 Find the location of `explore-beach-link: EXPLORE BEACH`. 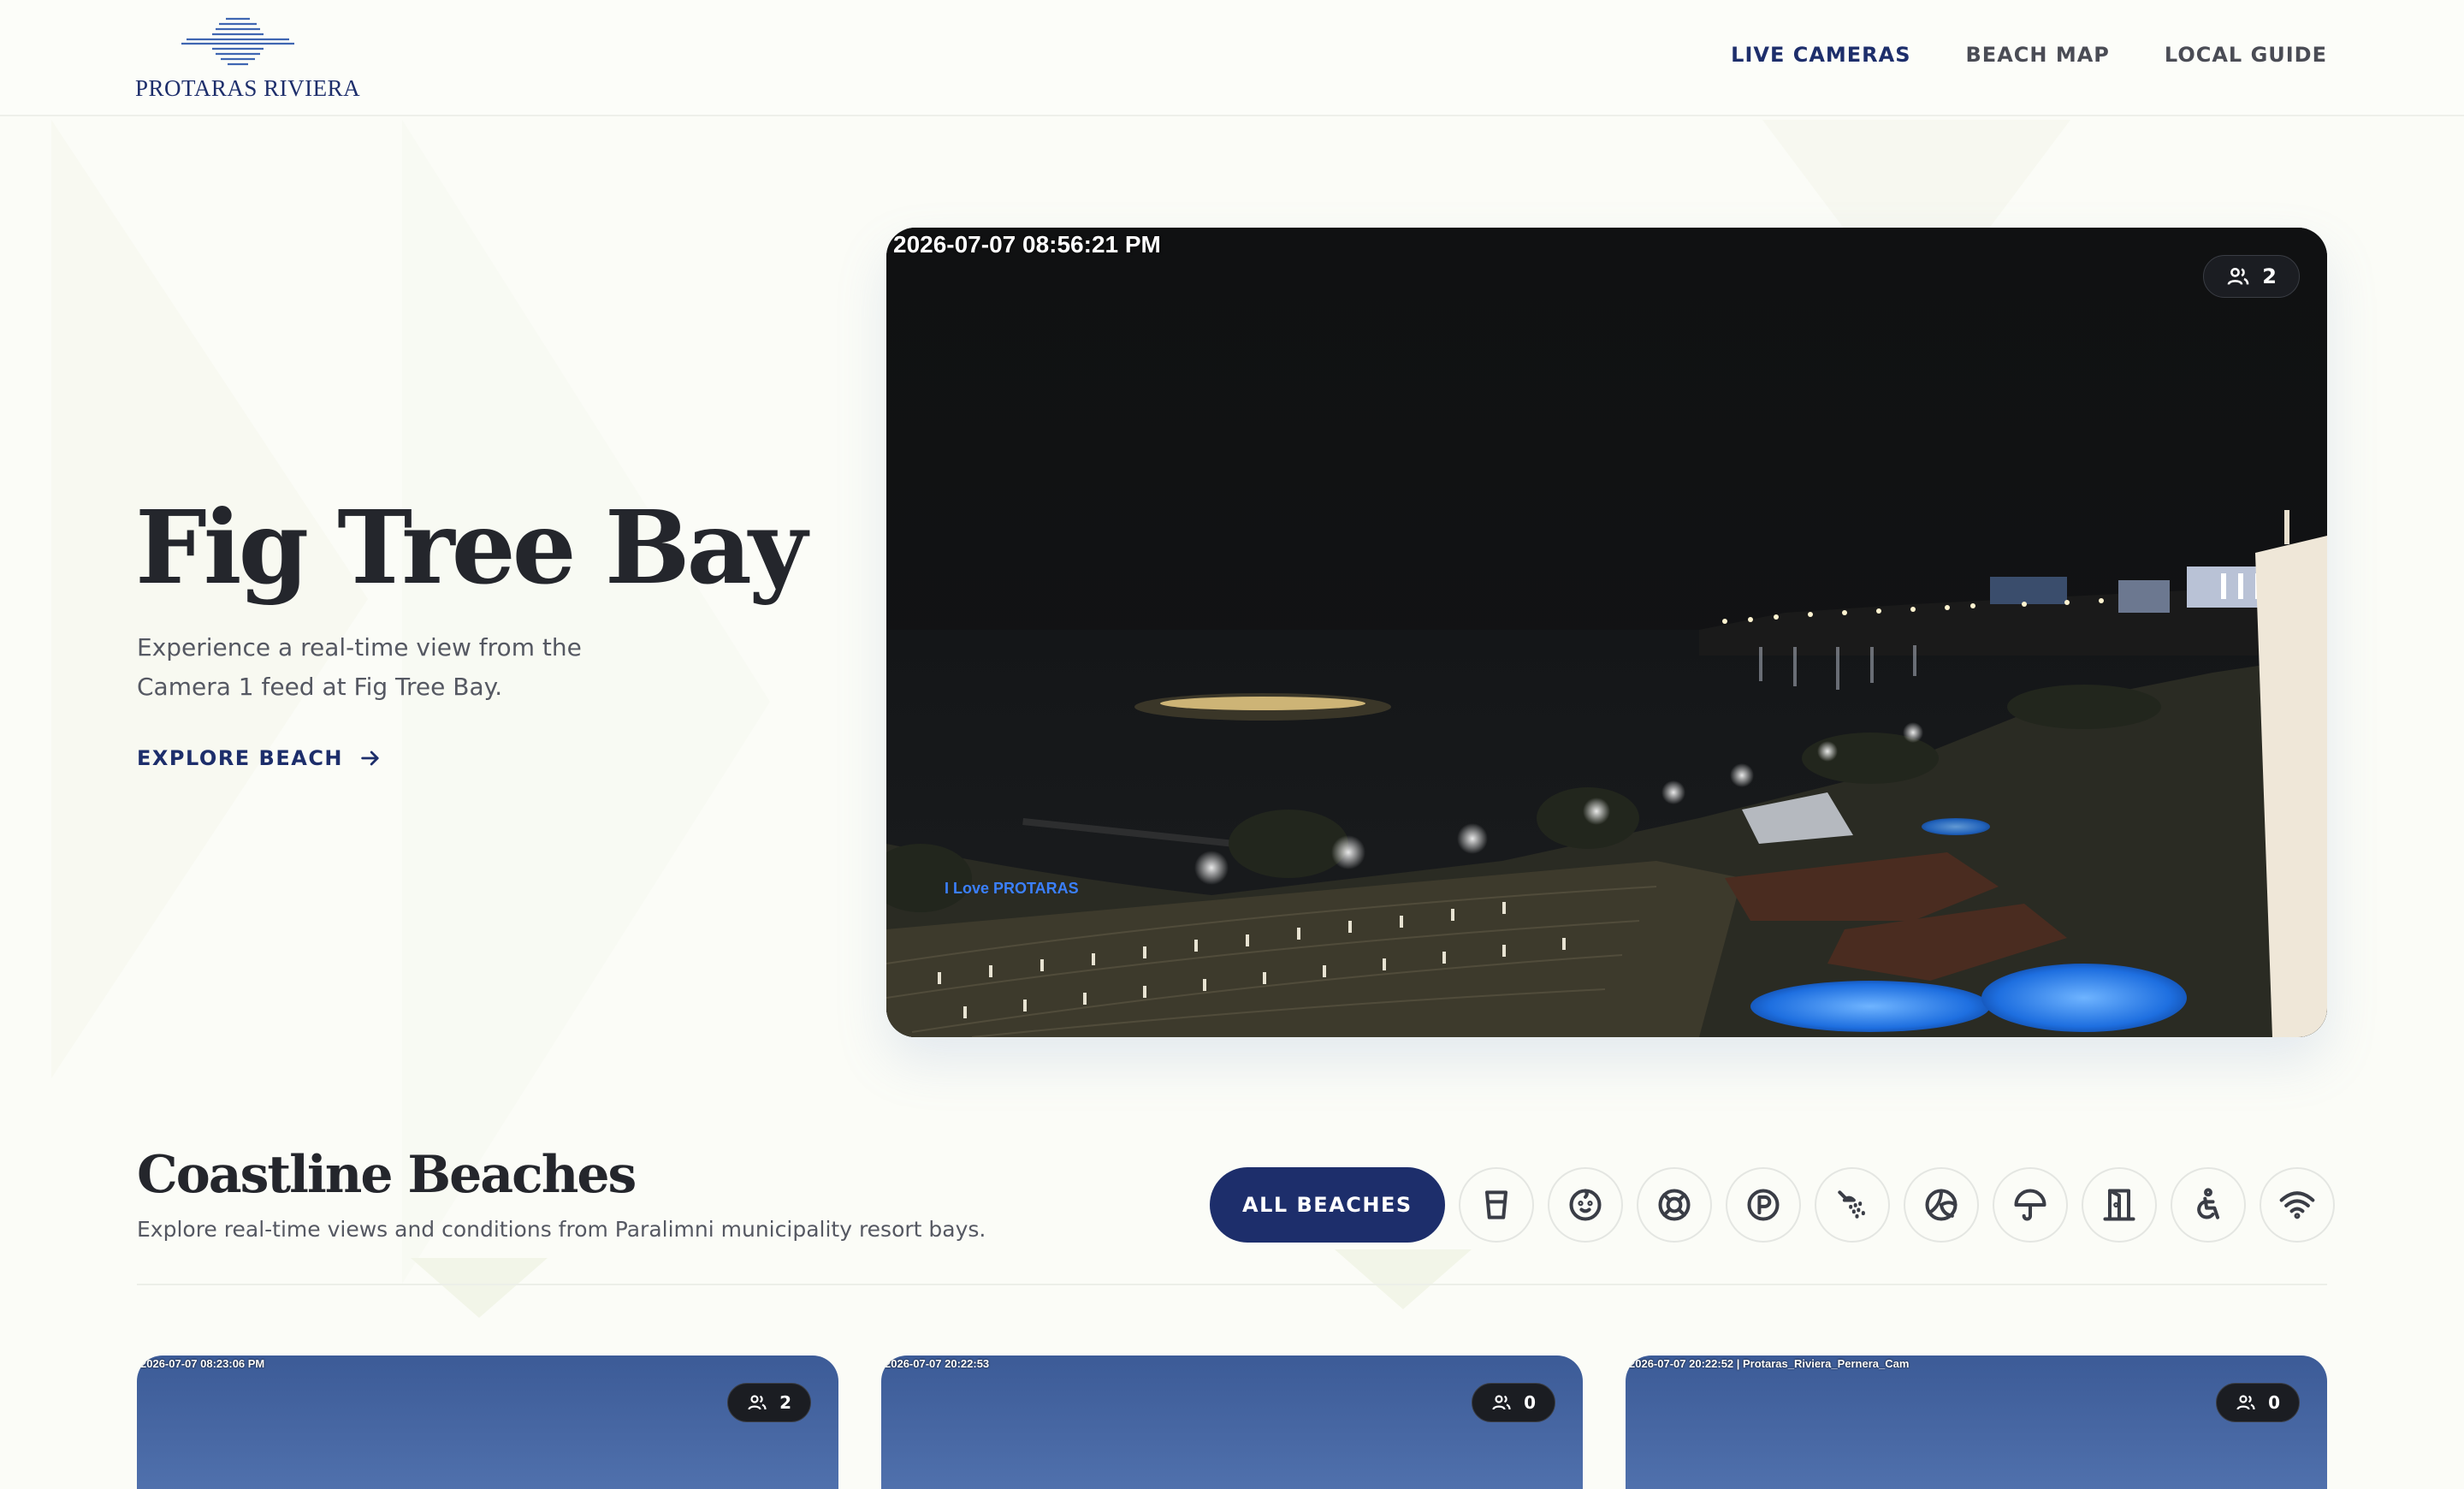

explore-beach-link: EXPLORE BEACH is located at coordinates (259, 758).